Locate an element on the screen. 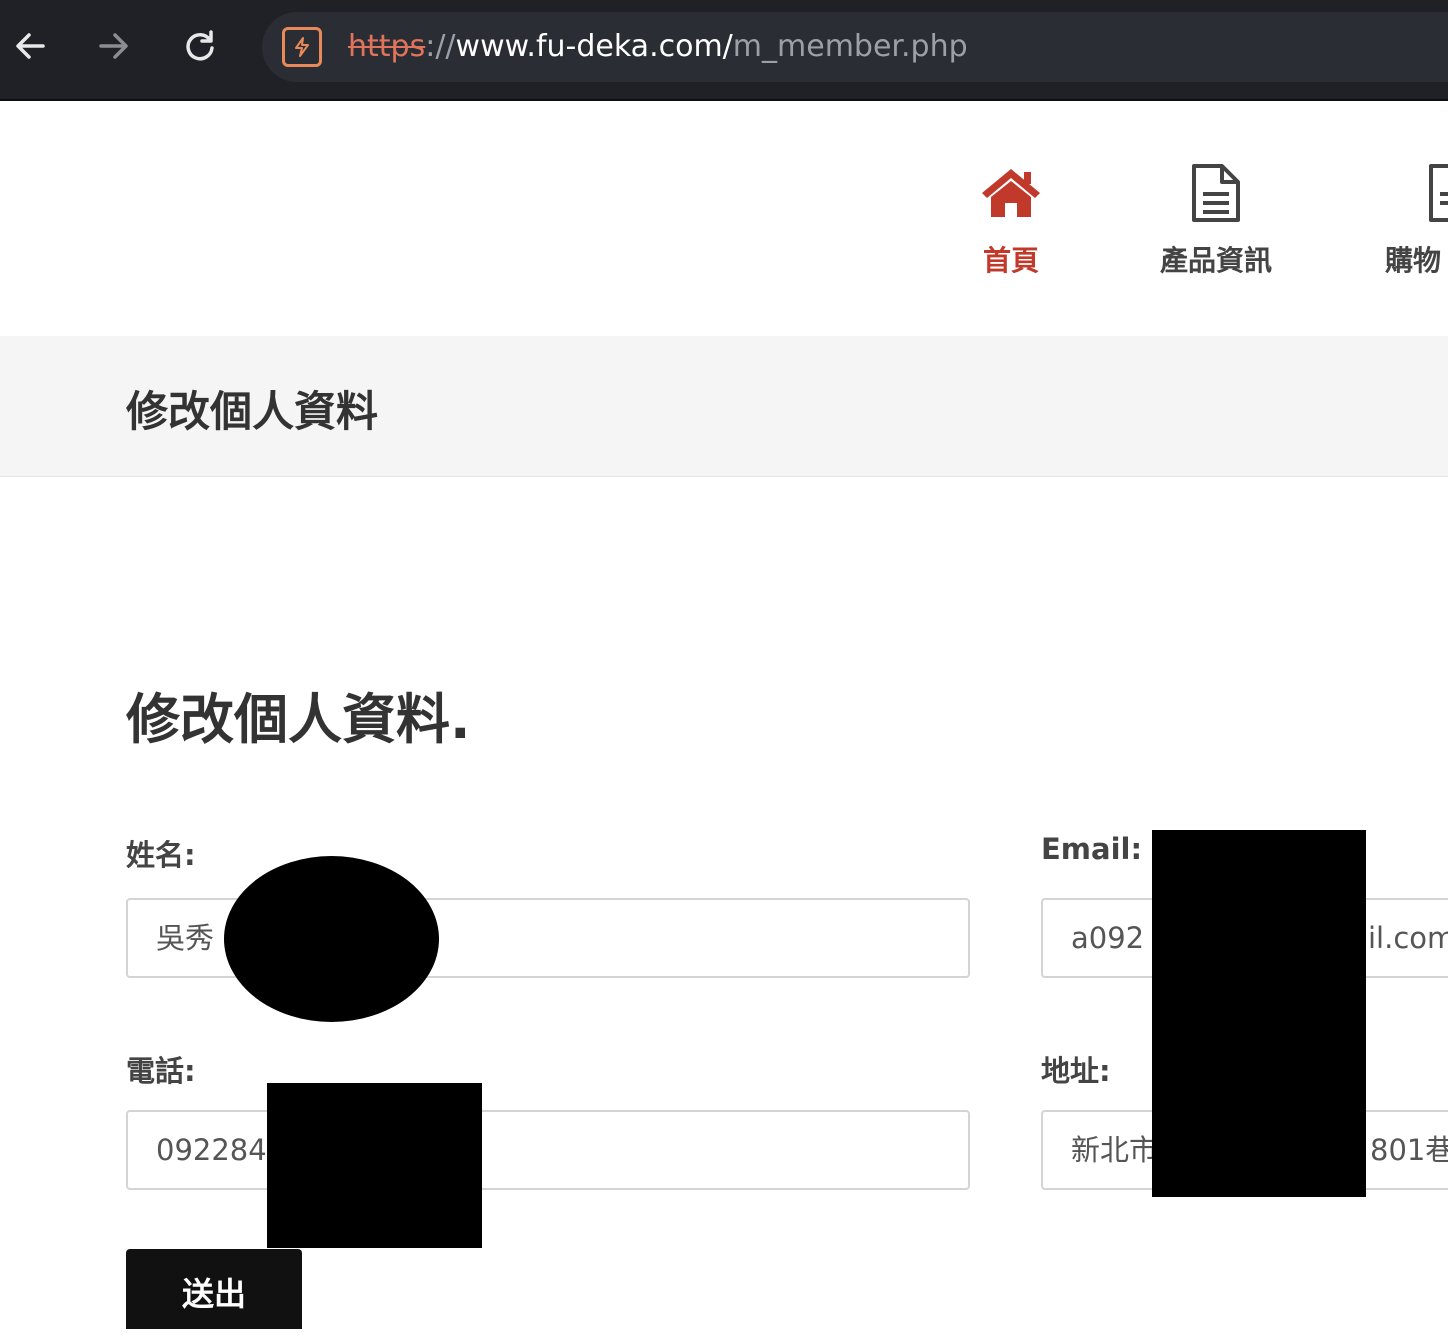  page-title: 修改個人資料 is located at coordinates (252, 411).